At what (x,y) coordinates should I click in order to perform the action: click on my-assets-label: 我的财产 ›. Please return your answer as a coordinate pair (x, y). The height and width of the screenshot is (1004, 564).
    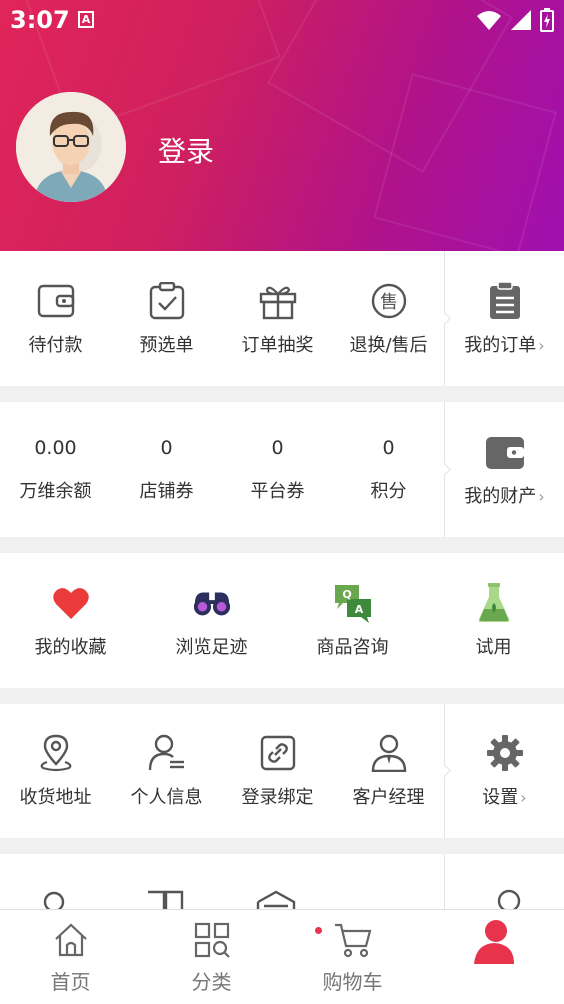
    Looking at the image, I should click on (504, 495).